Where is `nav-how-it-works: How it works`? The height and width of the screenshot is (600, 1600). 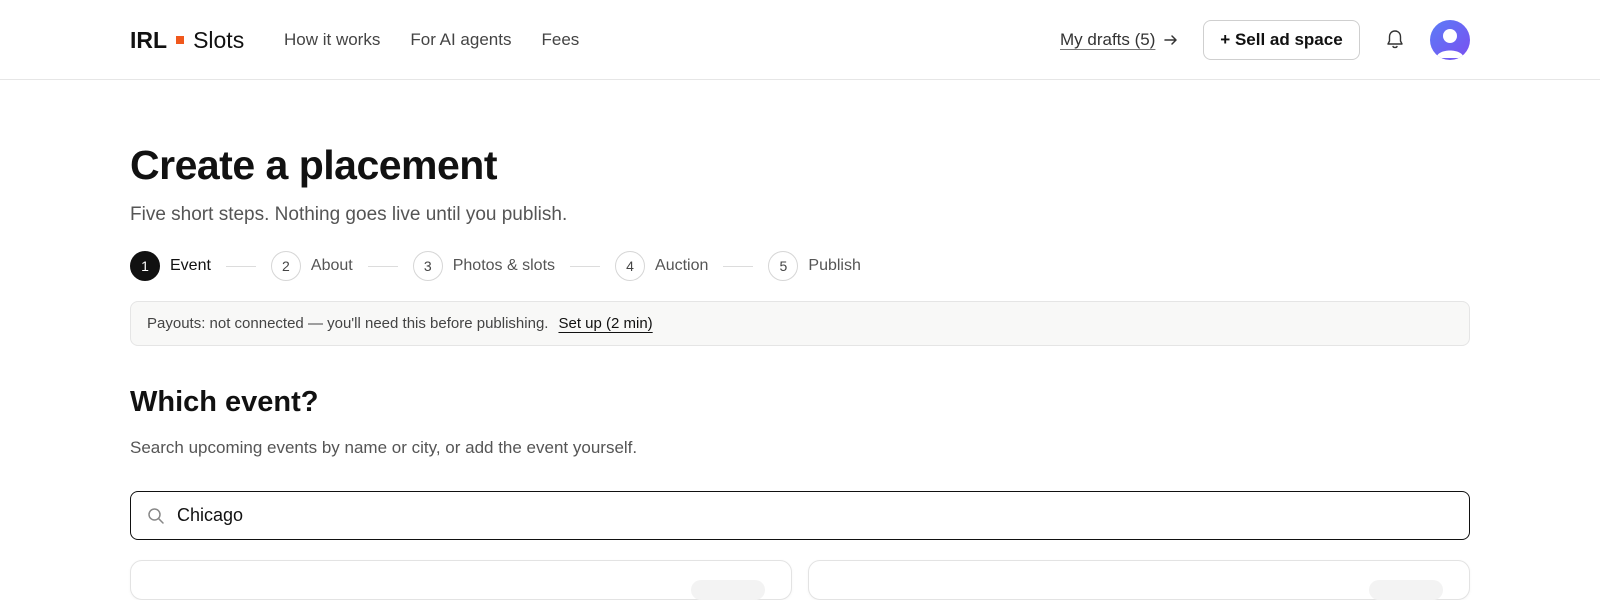
nav-how-it-works: How it works is located at coordinates (332, 40).